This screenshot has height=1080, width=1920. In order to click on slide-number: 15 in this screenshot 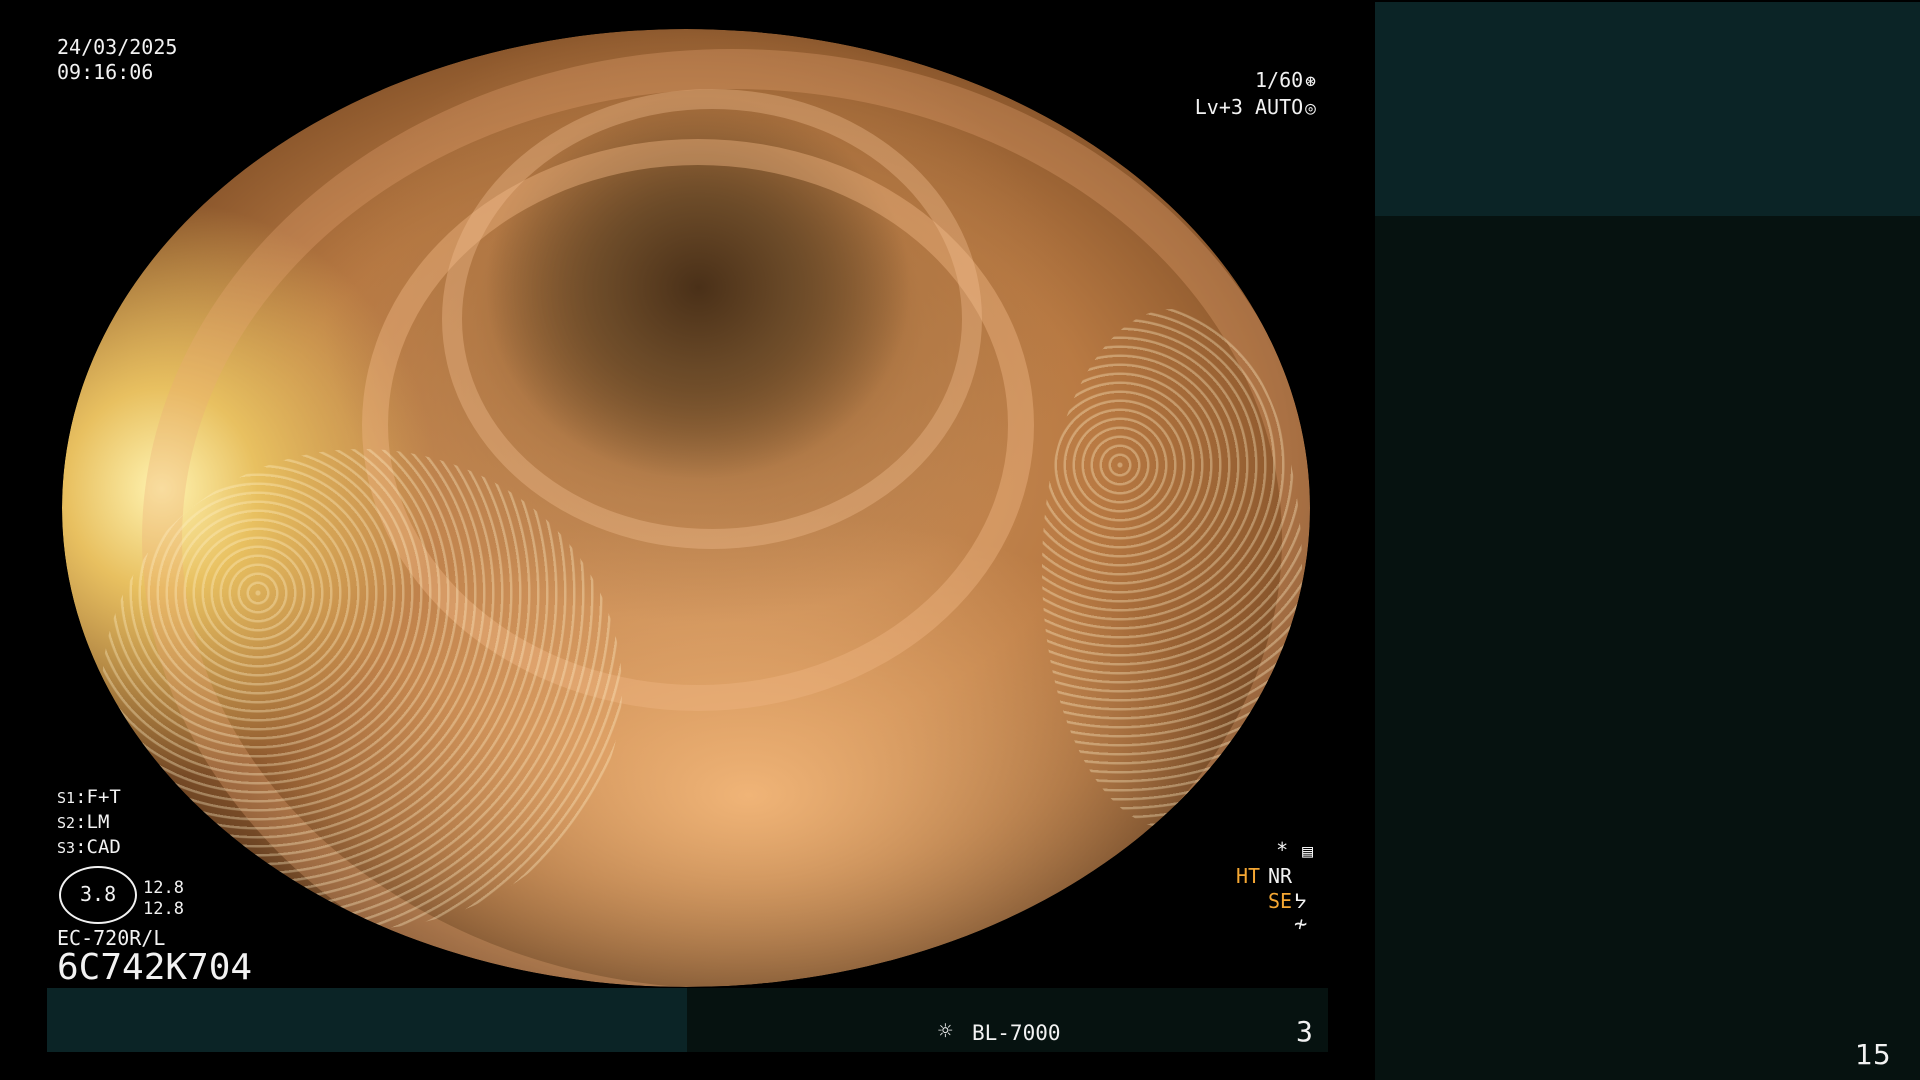, I will do `click(1873, 1054)`.